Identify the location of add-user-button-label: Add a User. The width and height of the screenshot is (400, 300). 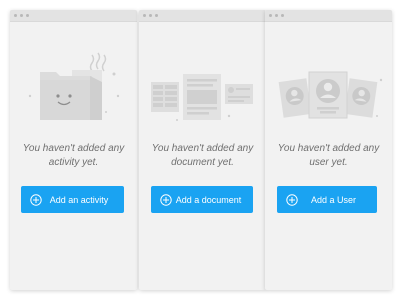
(333, 199).